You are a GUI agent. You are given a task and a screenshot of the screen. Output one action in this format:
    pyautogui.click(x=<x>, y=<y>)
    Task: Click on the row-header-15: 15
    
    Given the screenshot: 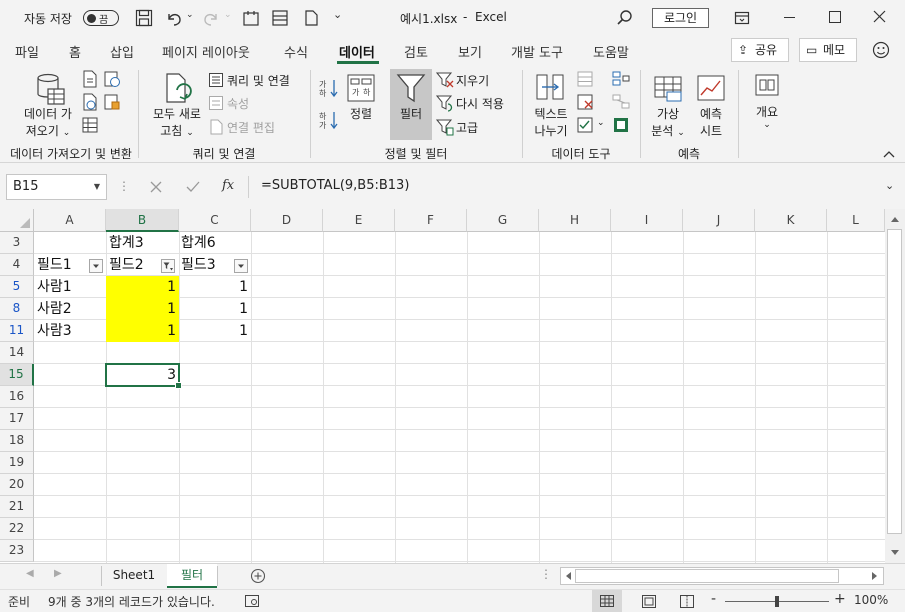 What is the action you would take?
    pyautogui.click(x=17, y=375)
    